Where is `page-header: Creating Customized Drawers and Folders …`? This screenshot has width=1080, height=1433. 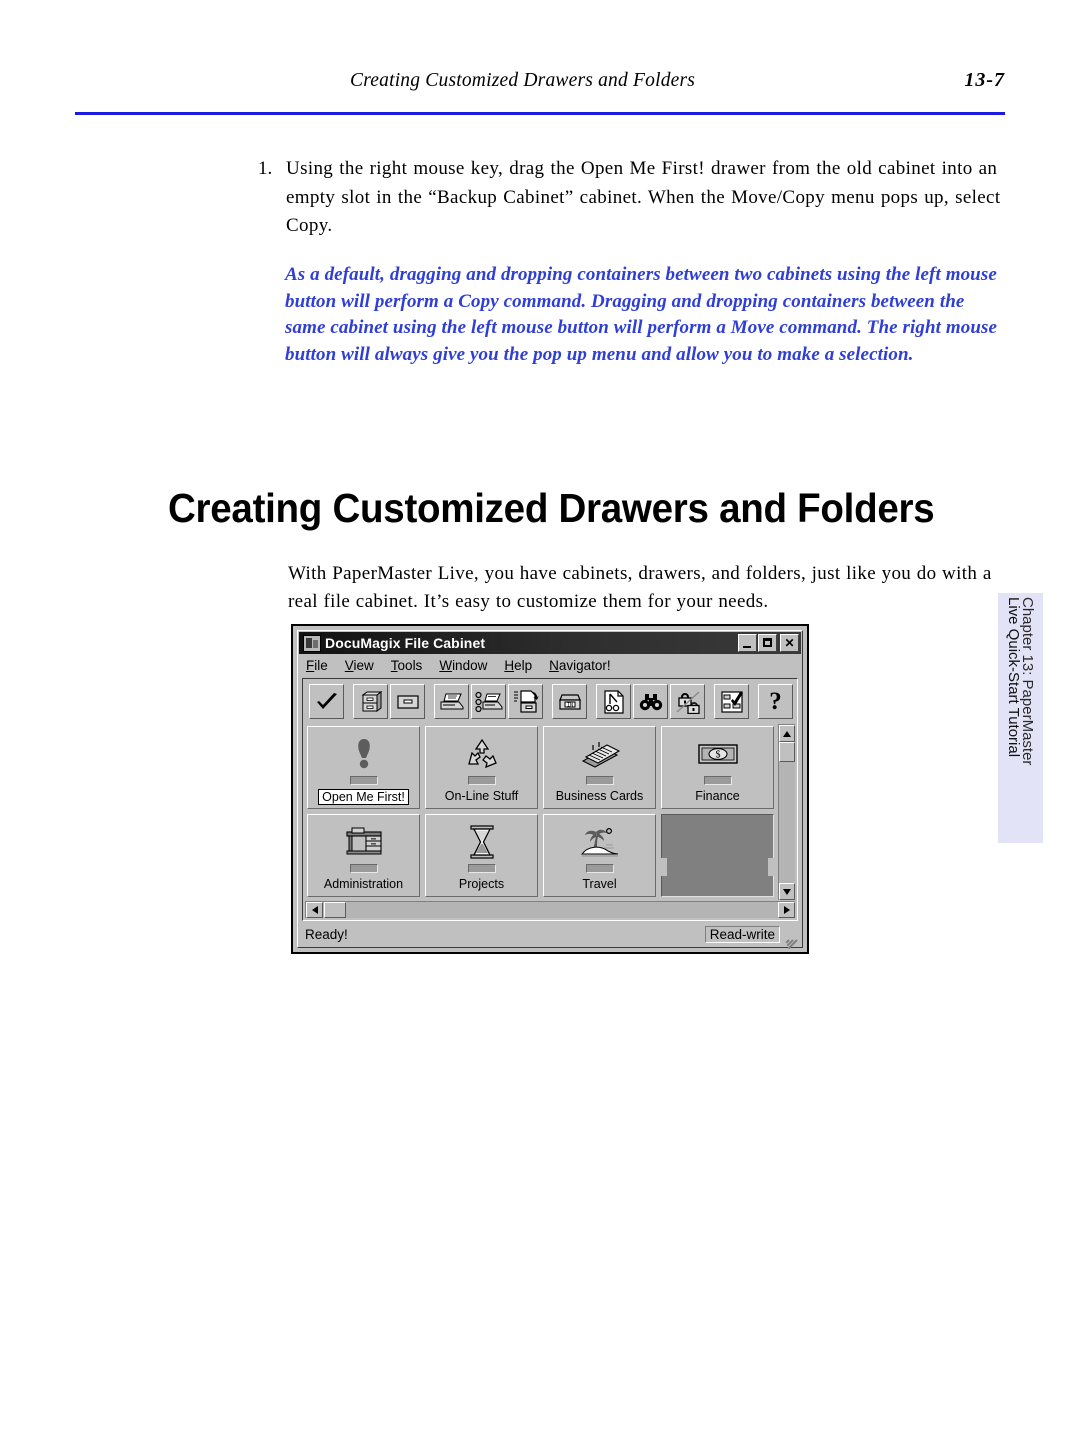
page-header: Creating Customized Drawers and Folders … is located at coordinates (540, 94).